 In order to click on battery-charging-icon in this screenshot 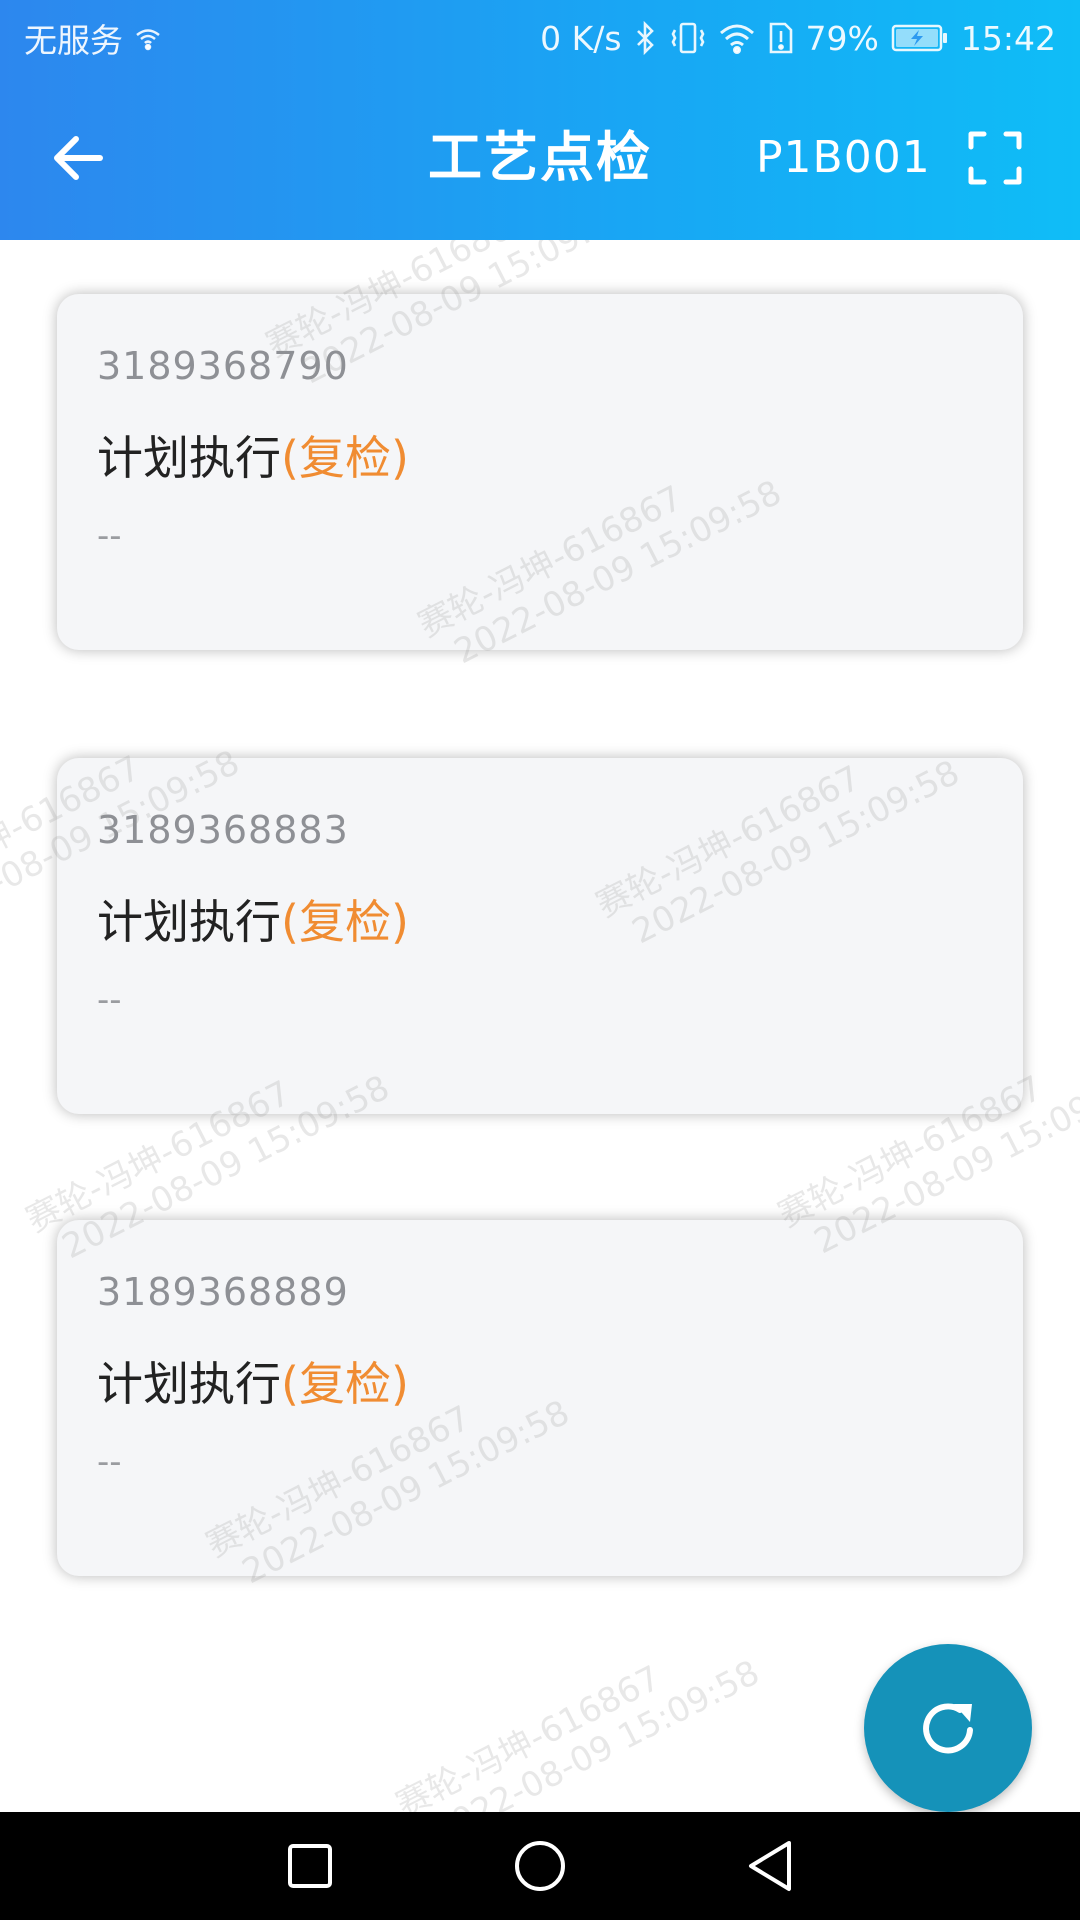, I will do `click(920, 38)`.